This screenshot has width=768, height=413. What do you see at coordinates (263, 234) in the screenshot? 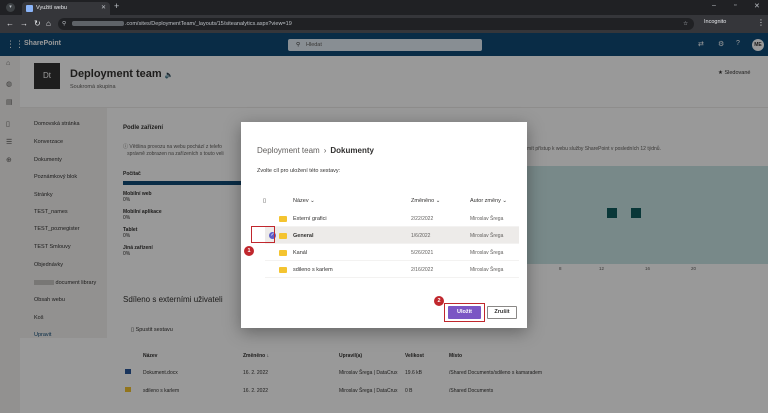
I see `step-1-highlight` at bounding box center [263, 234].